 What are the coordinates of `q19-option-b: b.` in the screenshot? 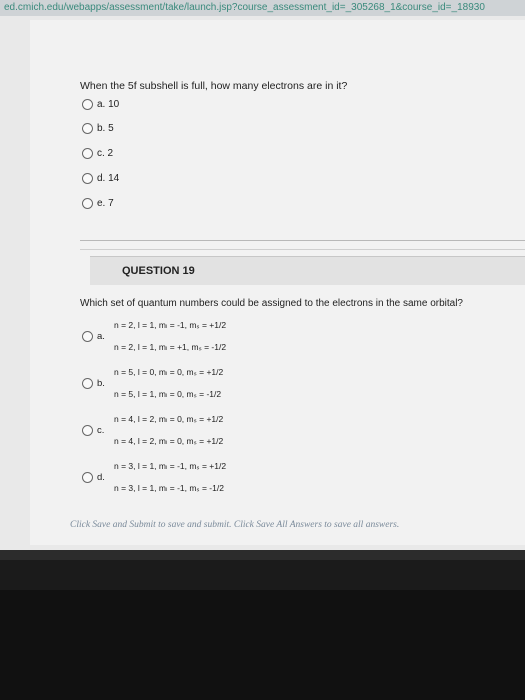 It's located at (93, 383).